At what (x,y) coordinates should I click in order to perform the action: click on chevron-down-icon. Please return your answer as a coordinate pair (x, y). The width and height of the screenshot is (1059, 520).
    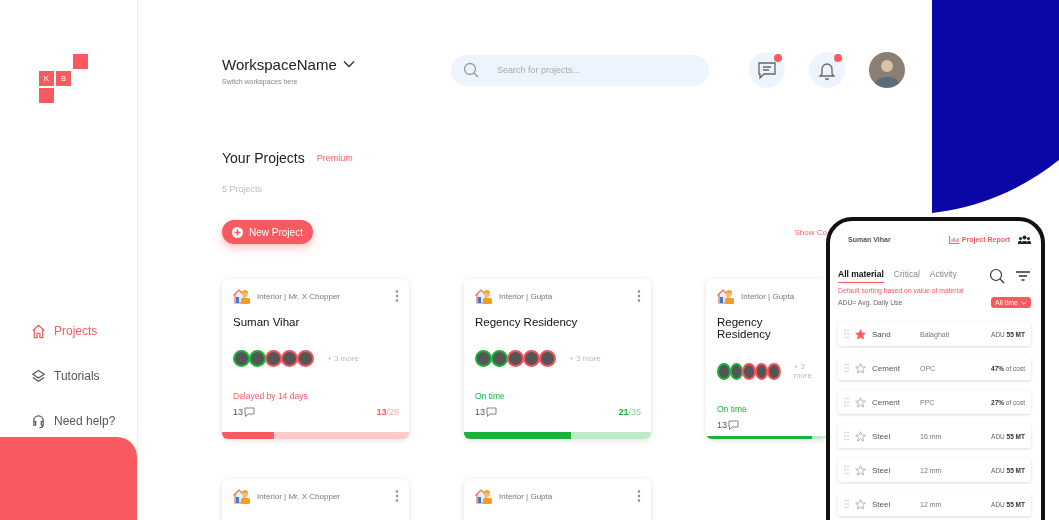
    Looking at the image, I should click on (348, 64).